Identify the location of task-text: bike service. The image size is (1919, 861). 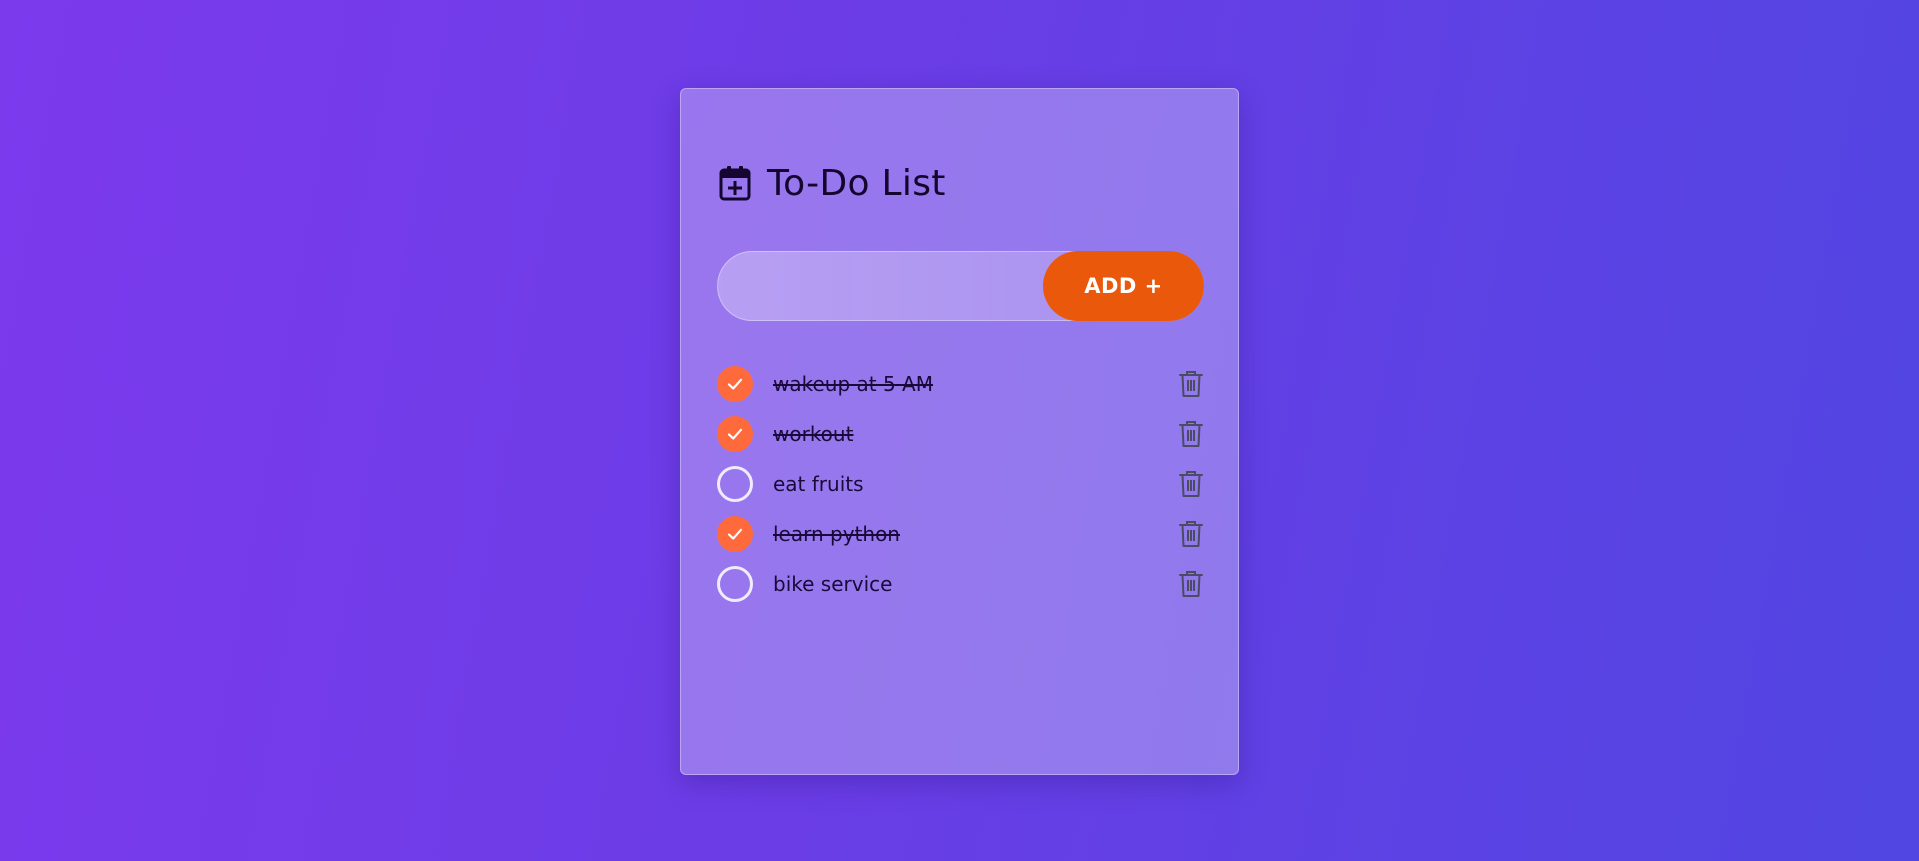
(833, 584).